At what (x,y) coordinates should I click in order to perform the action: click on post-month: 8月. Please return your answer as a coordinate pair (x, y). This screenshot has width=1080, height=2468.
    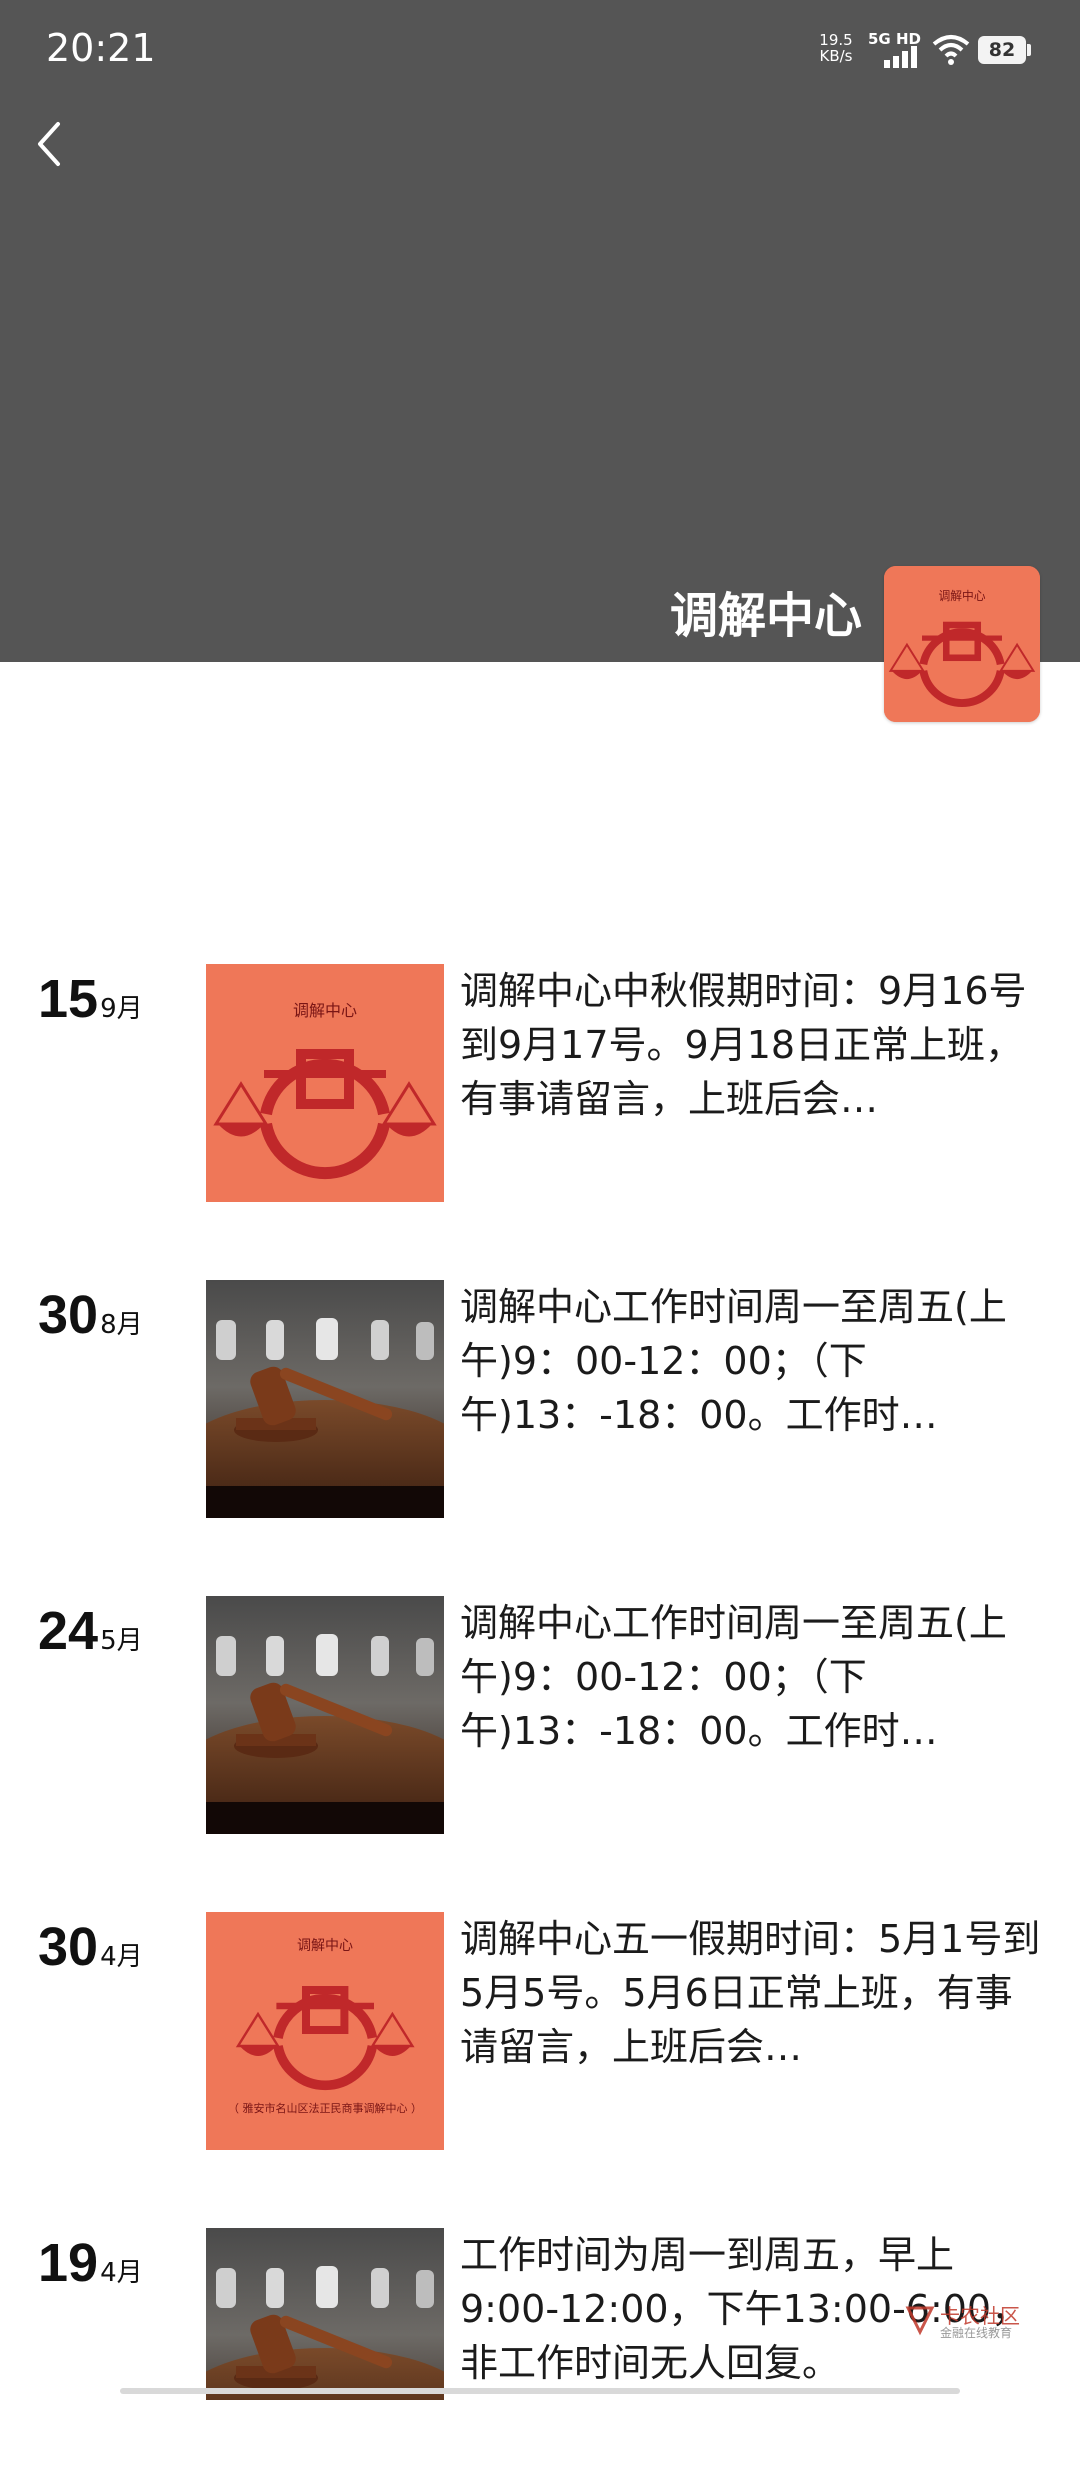
    Looking at the image, I should click on (121, 1325).